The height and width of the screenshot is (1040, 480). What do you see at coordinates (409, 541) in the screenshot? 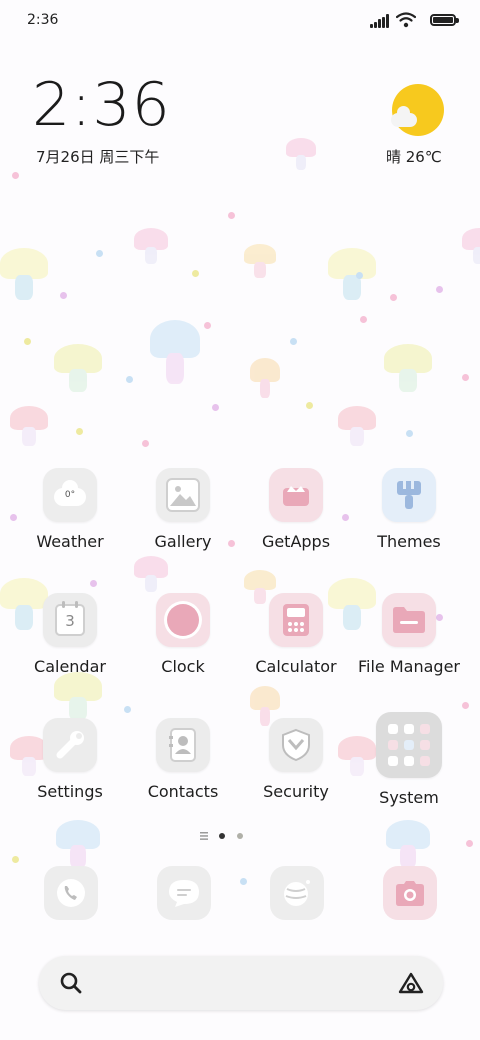
I see `app-label: Themes` at bounding box center [409, 541].